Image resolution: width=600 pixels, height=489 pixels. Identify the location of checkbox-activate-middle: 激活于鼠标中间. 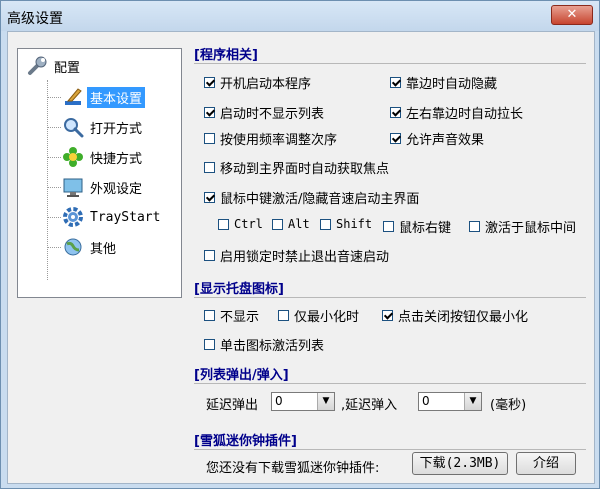
(522, 226).